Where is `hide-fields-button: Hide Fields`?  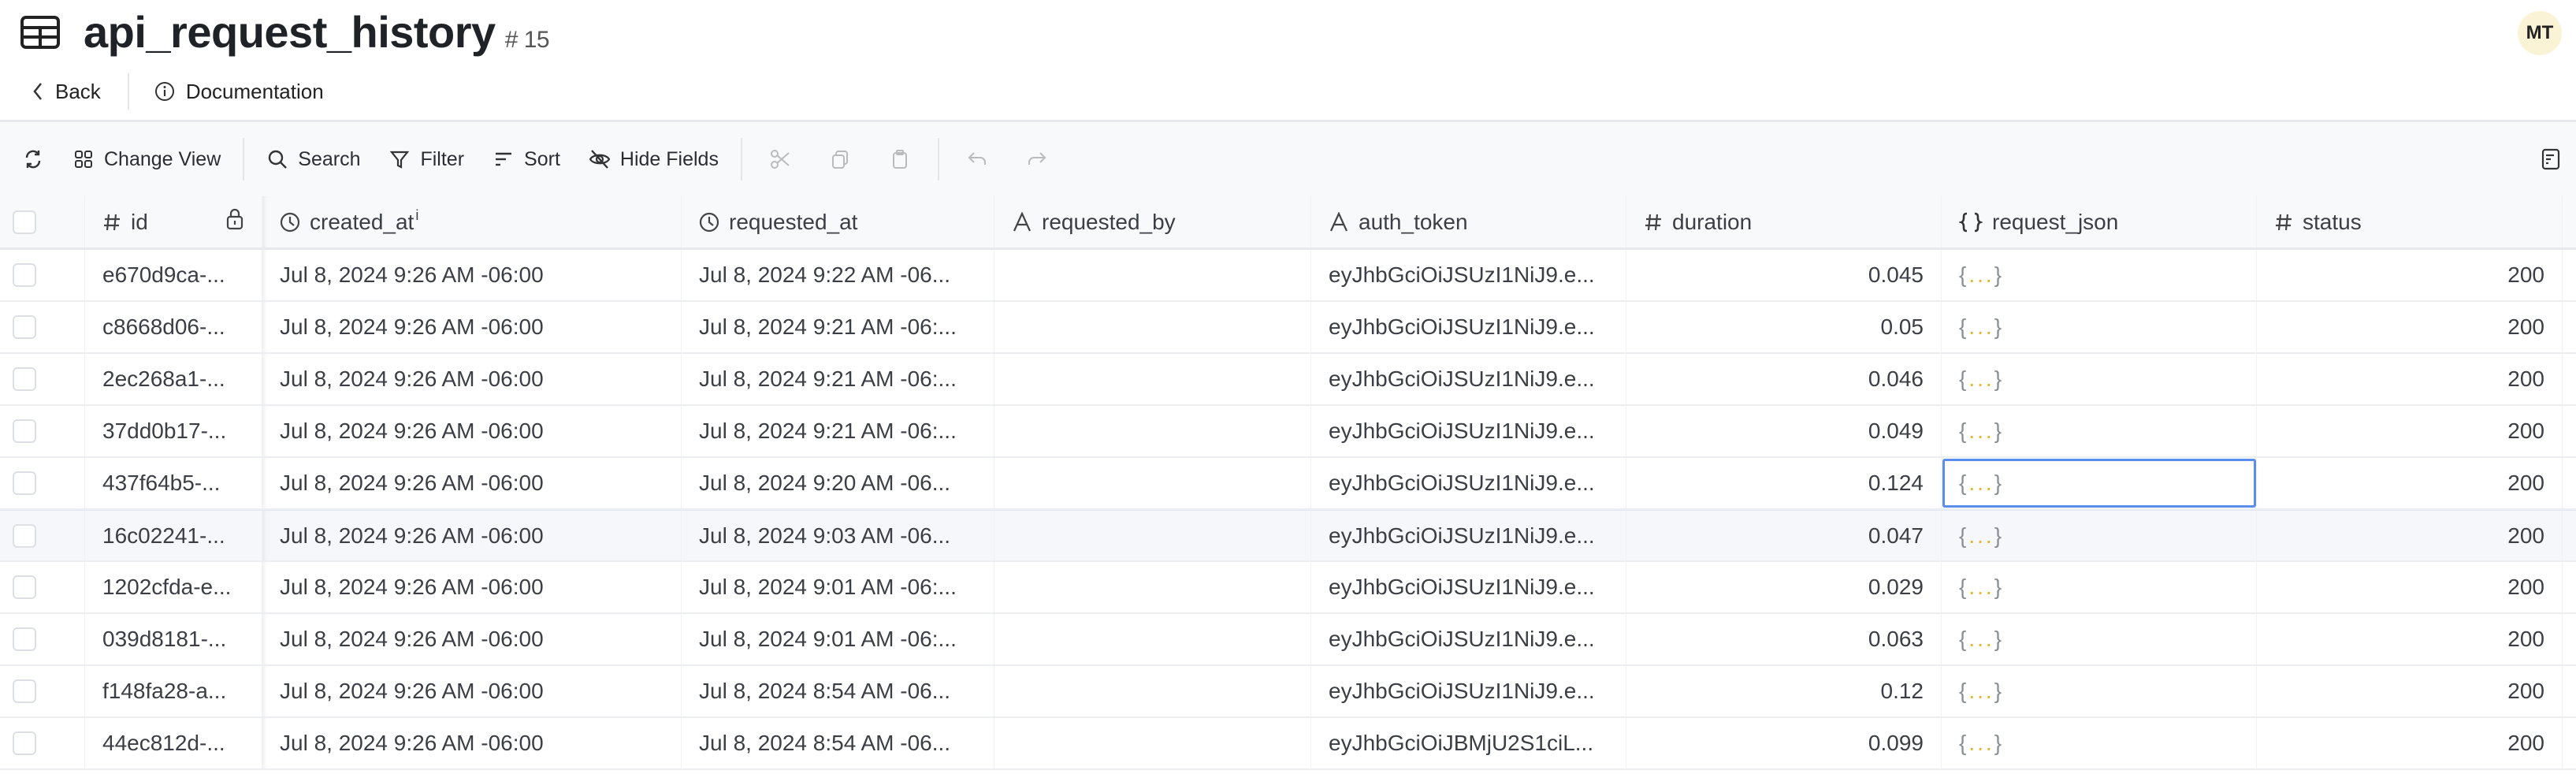
hide-fields-button: Hide Fields is located at coordinates (653, 159).